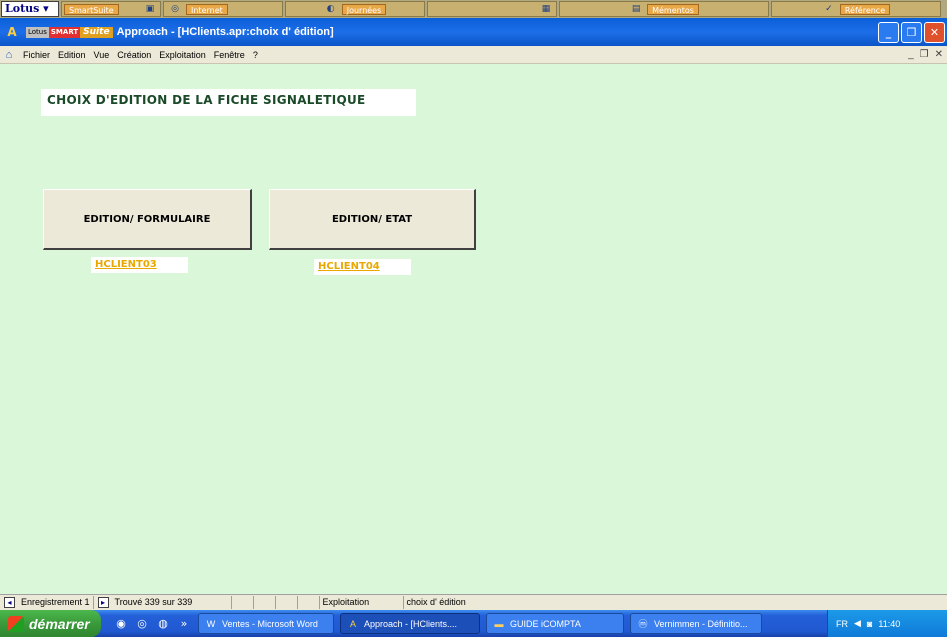  What do you see at coordinates (36, 55) in the screenshot?
I see `menu-fichier: Fichier` at bounding box center [36, 55].